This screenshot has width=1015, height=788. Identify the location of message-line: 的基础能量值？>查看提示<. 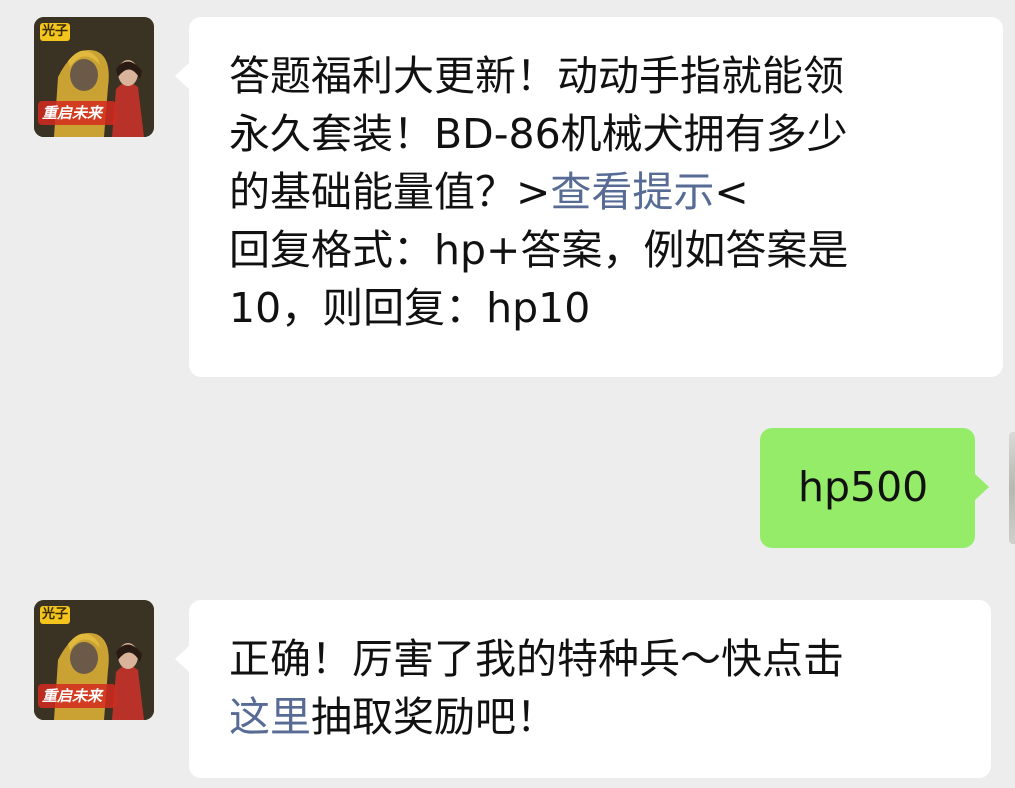
(601, 192).